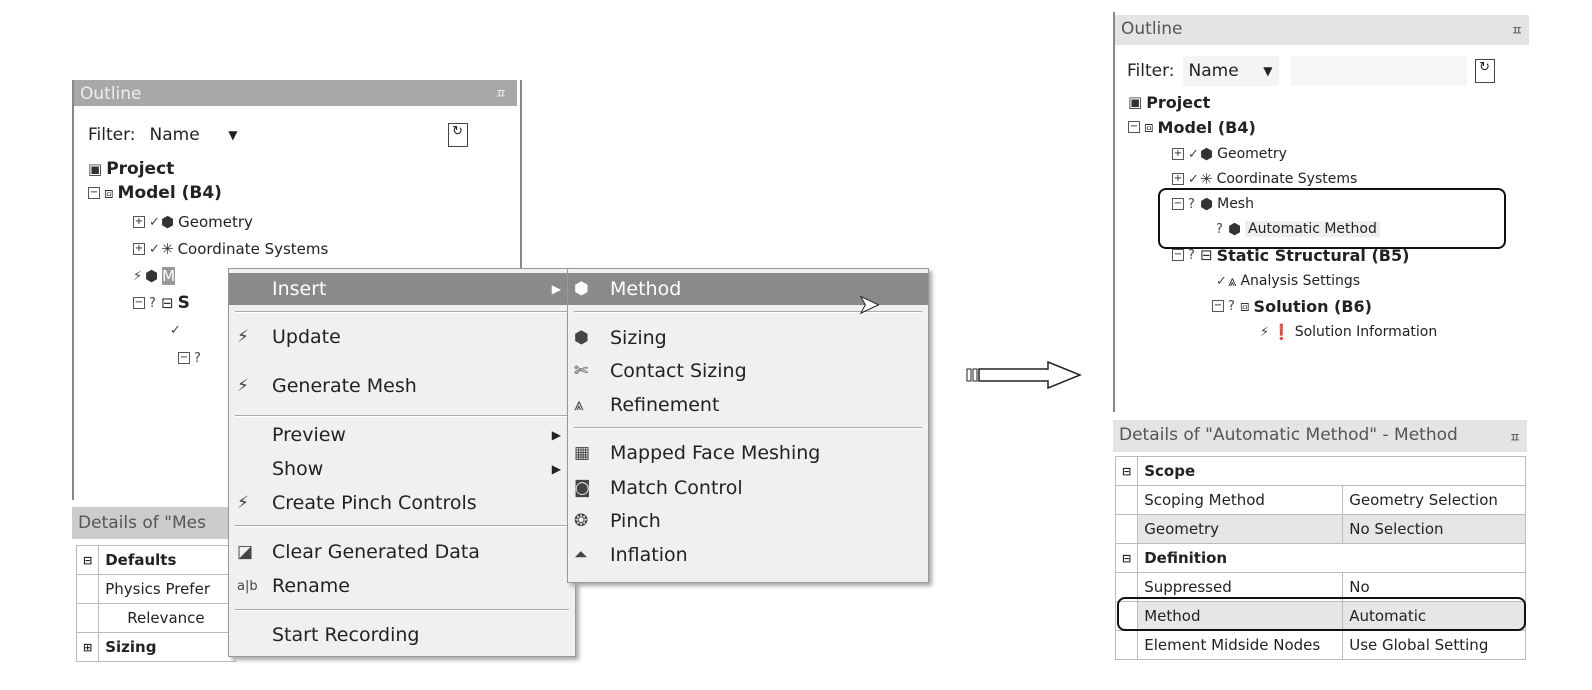  Describe the element at coordinates (402, 635) in the screenshot. I see `menu-item-start-recording: Start Recording` at that location.